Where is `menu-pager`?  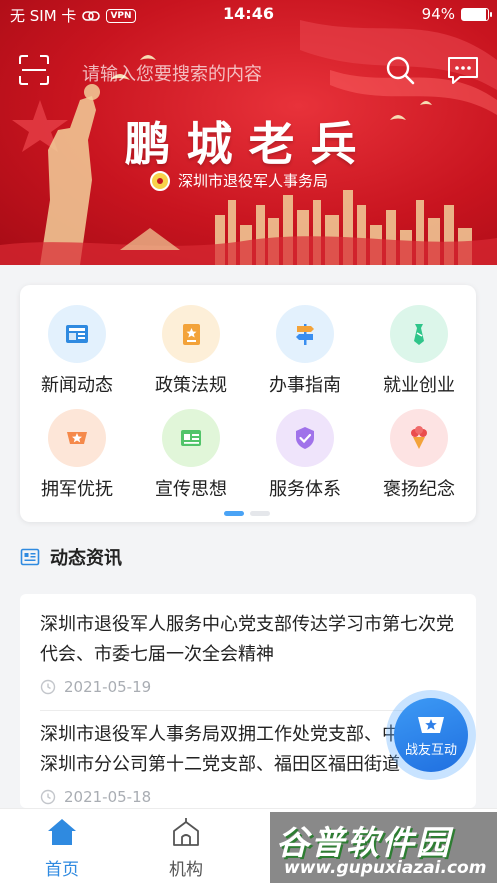
menu-pager is located at coordinates (247, 513).